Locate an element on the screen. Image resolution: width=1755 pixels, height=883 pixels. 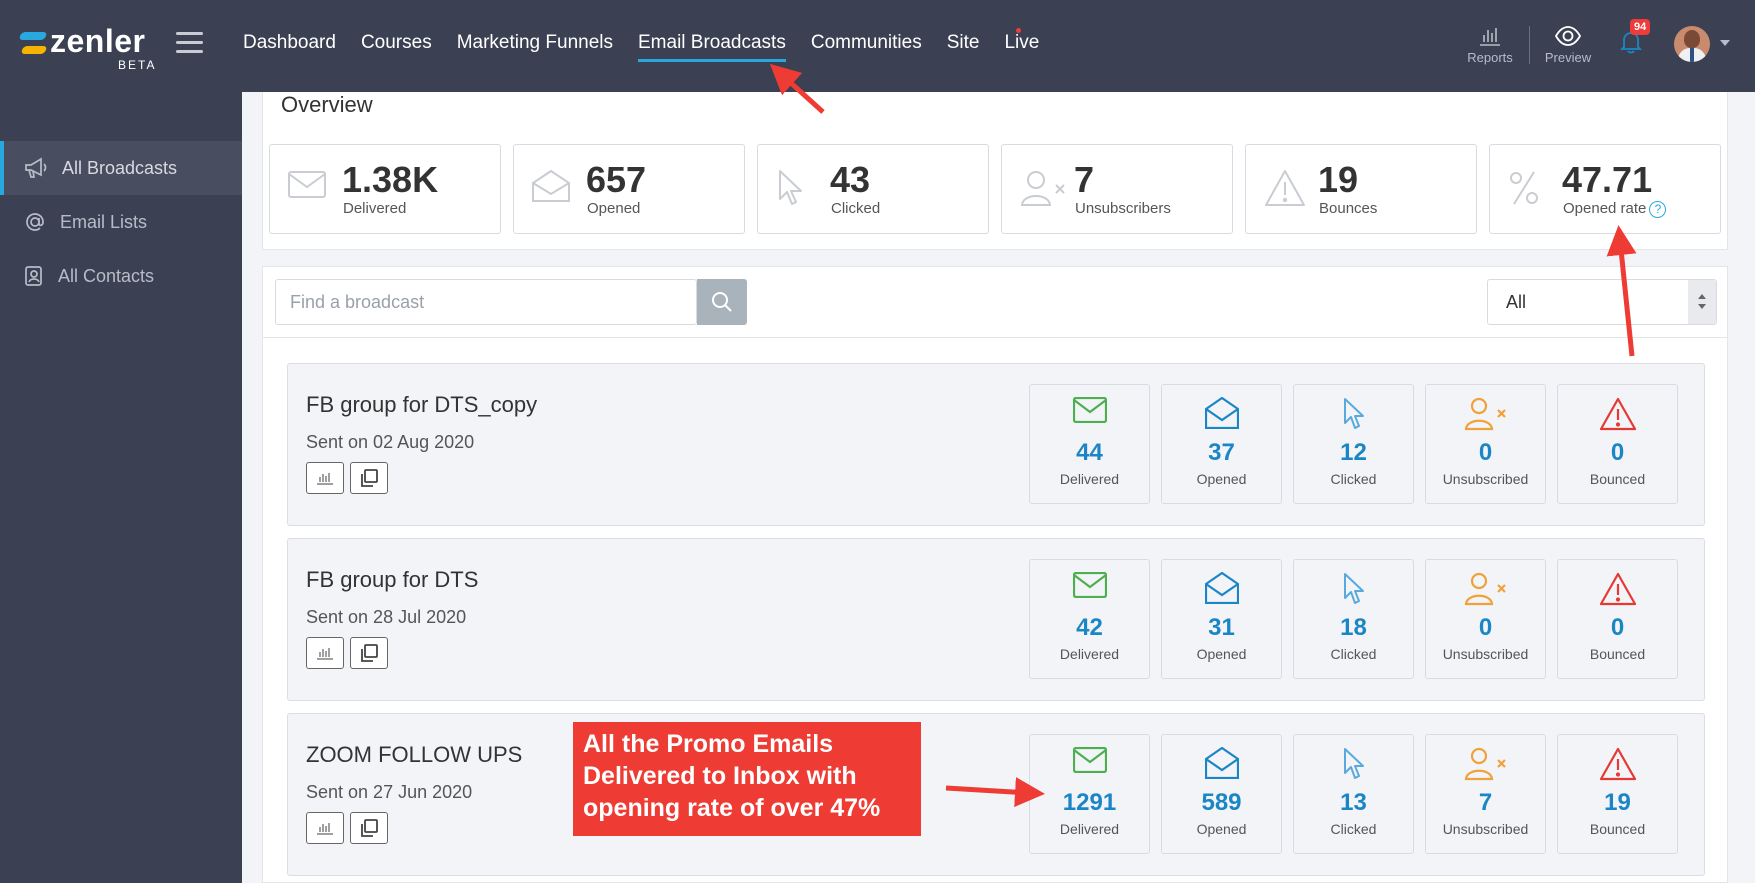
stat-label: Unsubscribers is located at coordinates (1123, 208).